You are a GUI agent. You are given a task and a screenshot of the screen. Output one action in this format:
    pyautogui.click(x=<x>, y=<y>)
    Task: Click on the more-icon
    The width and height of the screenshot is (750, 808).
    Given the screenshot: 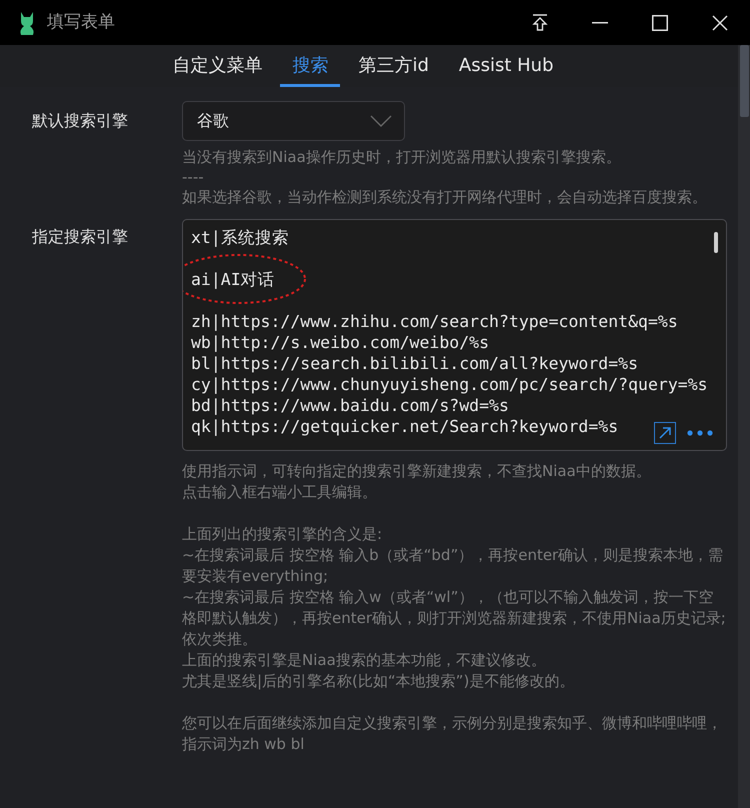 What is the action you would take?
    pyautogui.click(x=700, y=433)
    